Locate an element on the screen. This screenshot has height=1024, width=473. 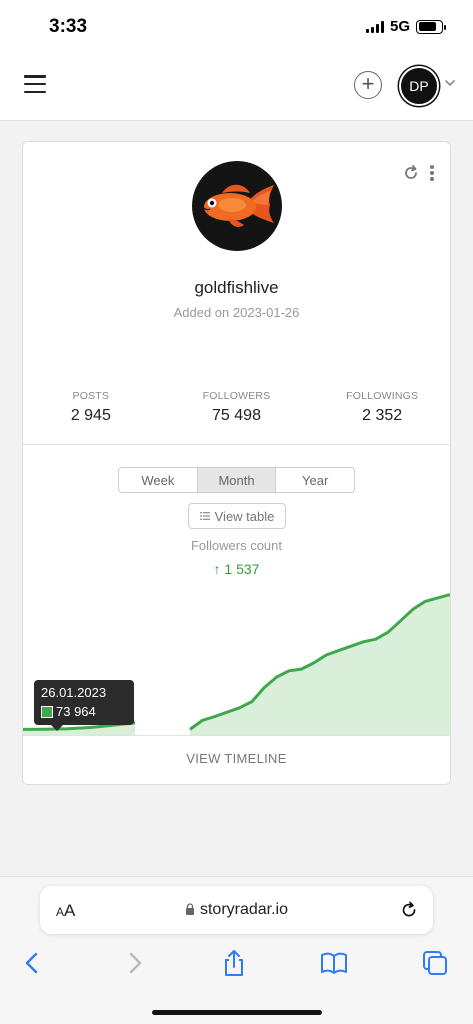
profile-picture is located at coordinates (237, 206).